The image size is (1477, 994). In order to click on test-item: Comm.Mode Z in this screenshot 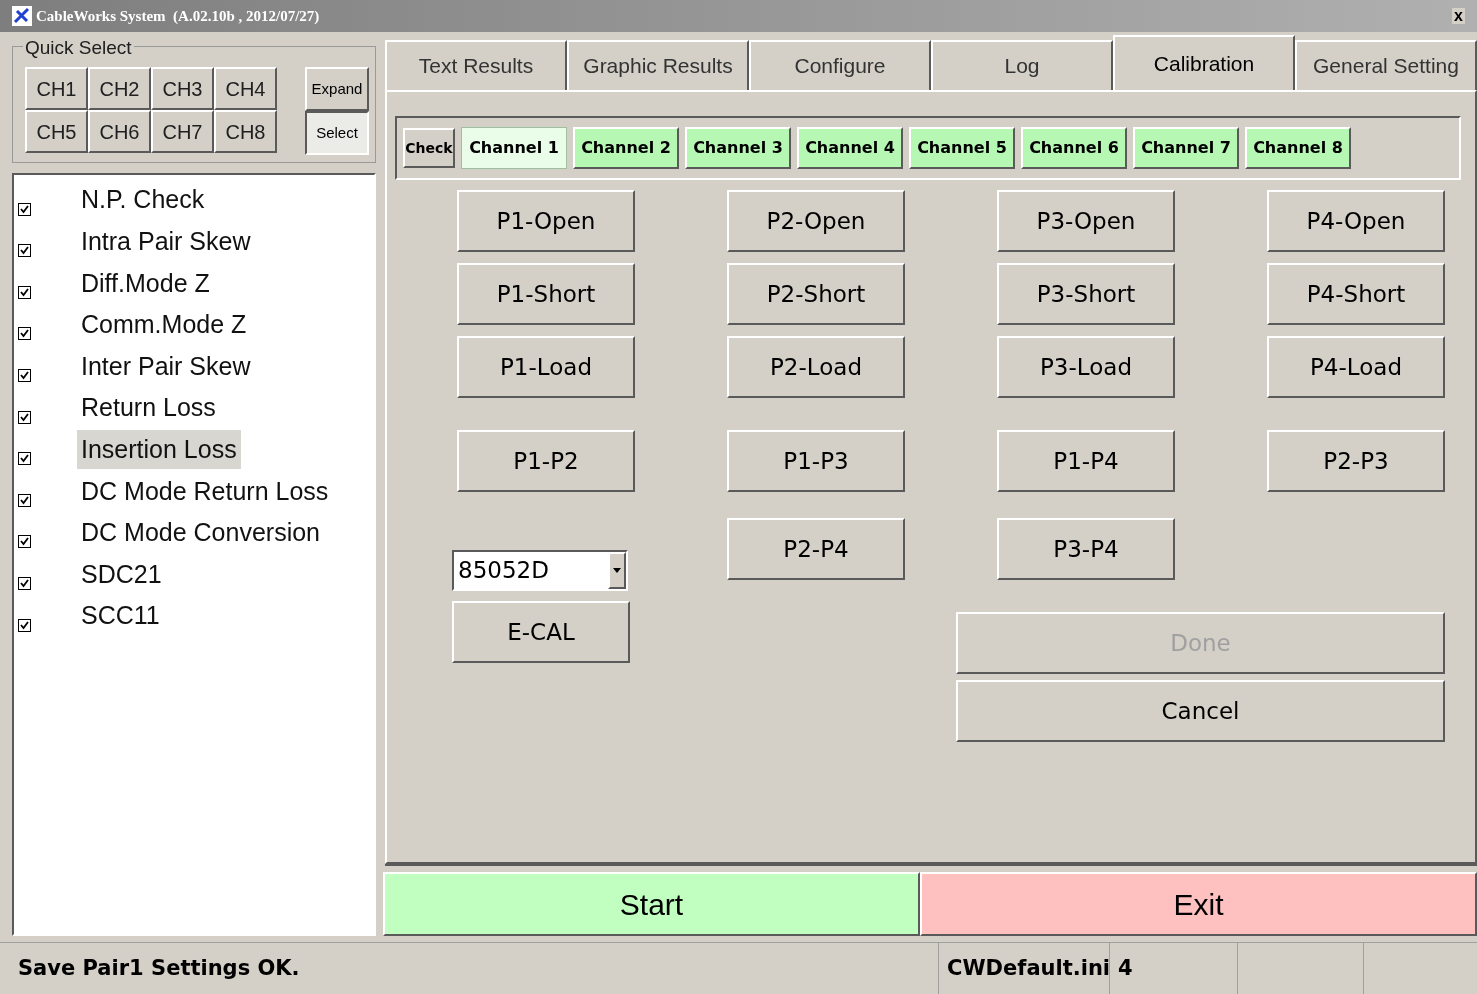, I will do `click(164, 325)`.